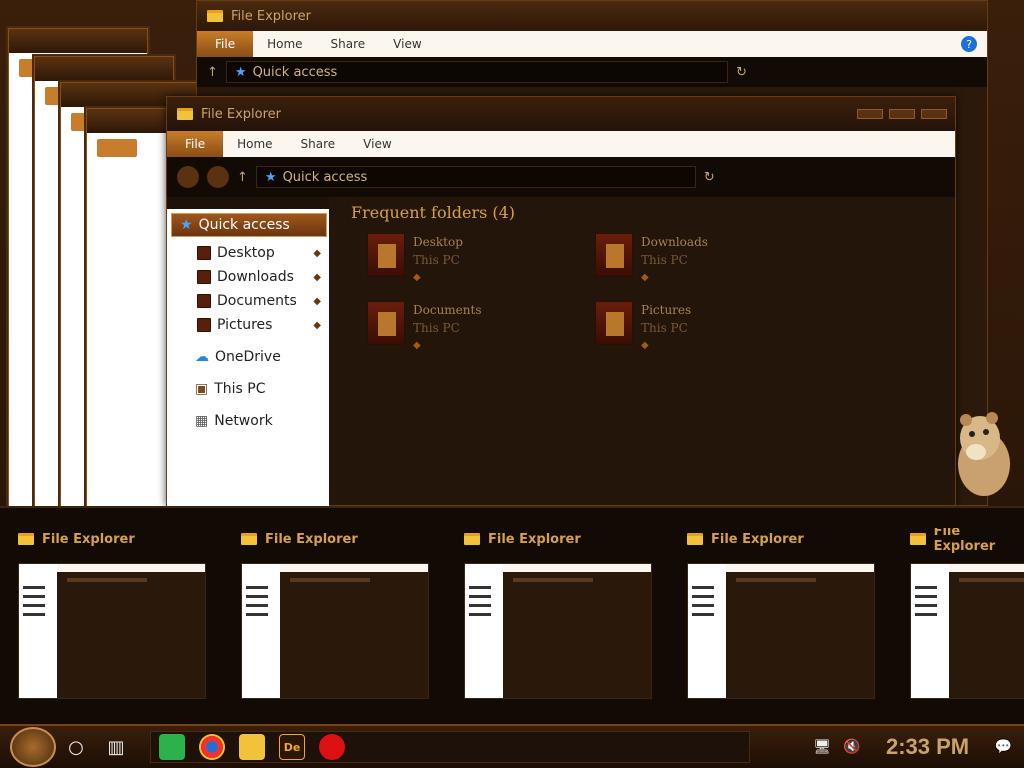  Describe the element at coordinates (249, 225) in the screenshot. I see `sidebar-item-quick-access: ★ Quick access` at that location.